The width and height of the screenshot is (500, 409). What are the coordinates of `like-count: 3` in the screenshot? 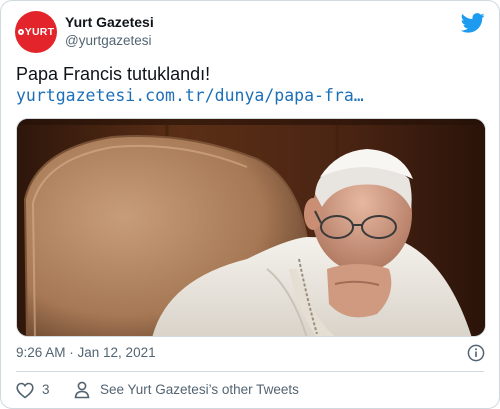 It's located at (46, 389).